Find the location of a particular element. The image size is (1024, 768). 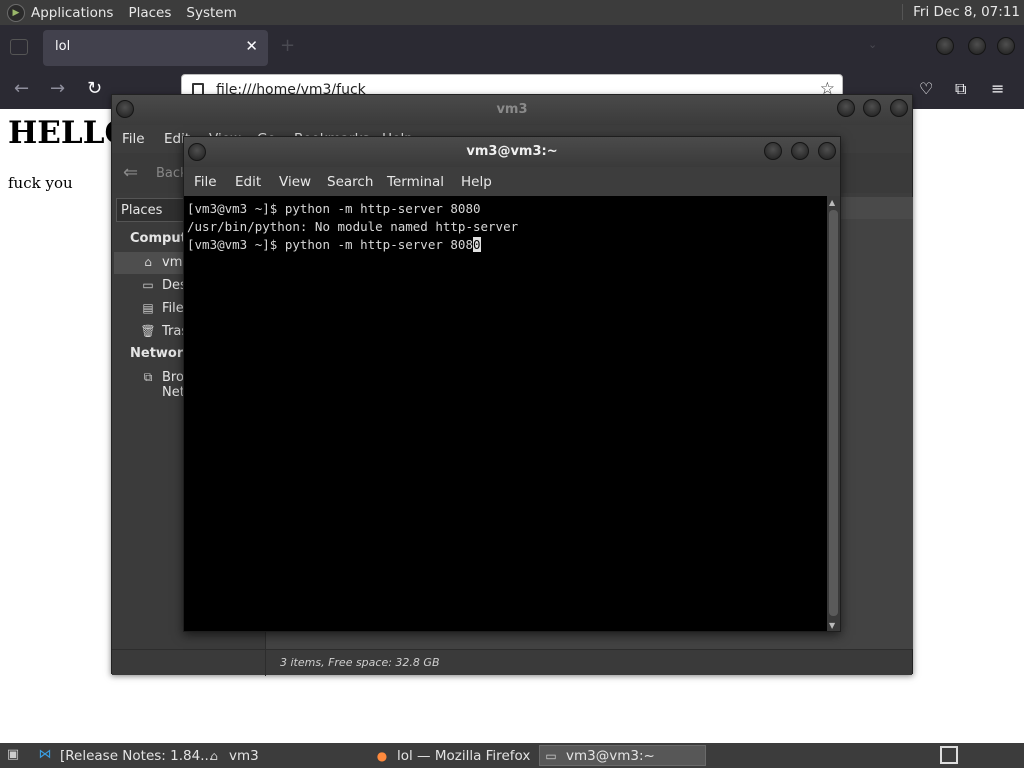

reload-icon: ↻ is located at coordinates (94, 88).